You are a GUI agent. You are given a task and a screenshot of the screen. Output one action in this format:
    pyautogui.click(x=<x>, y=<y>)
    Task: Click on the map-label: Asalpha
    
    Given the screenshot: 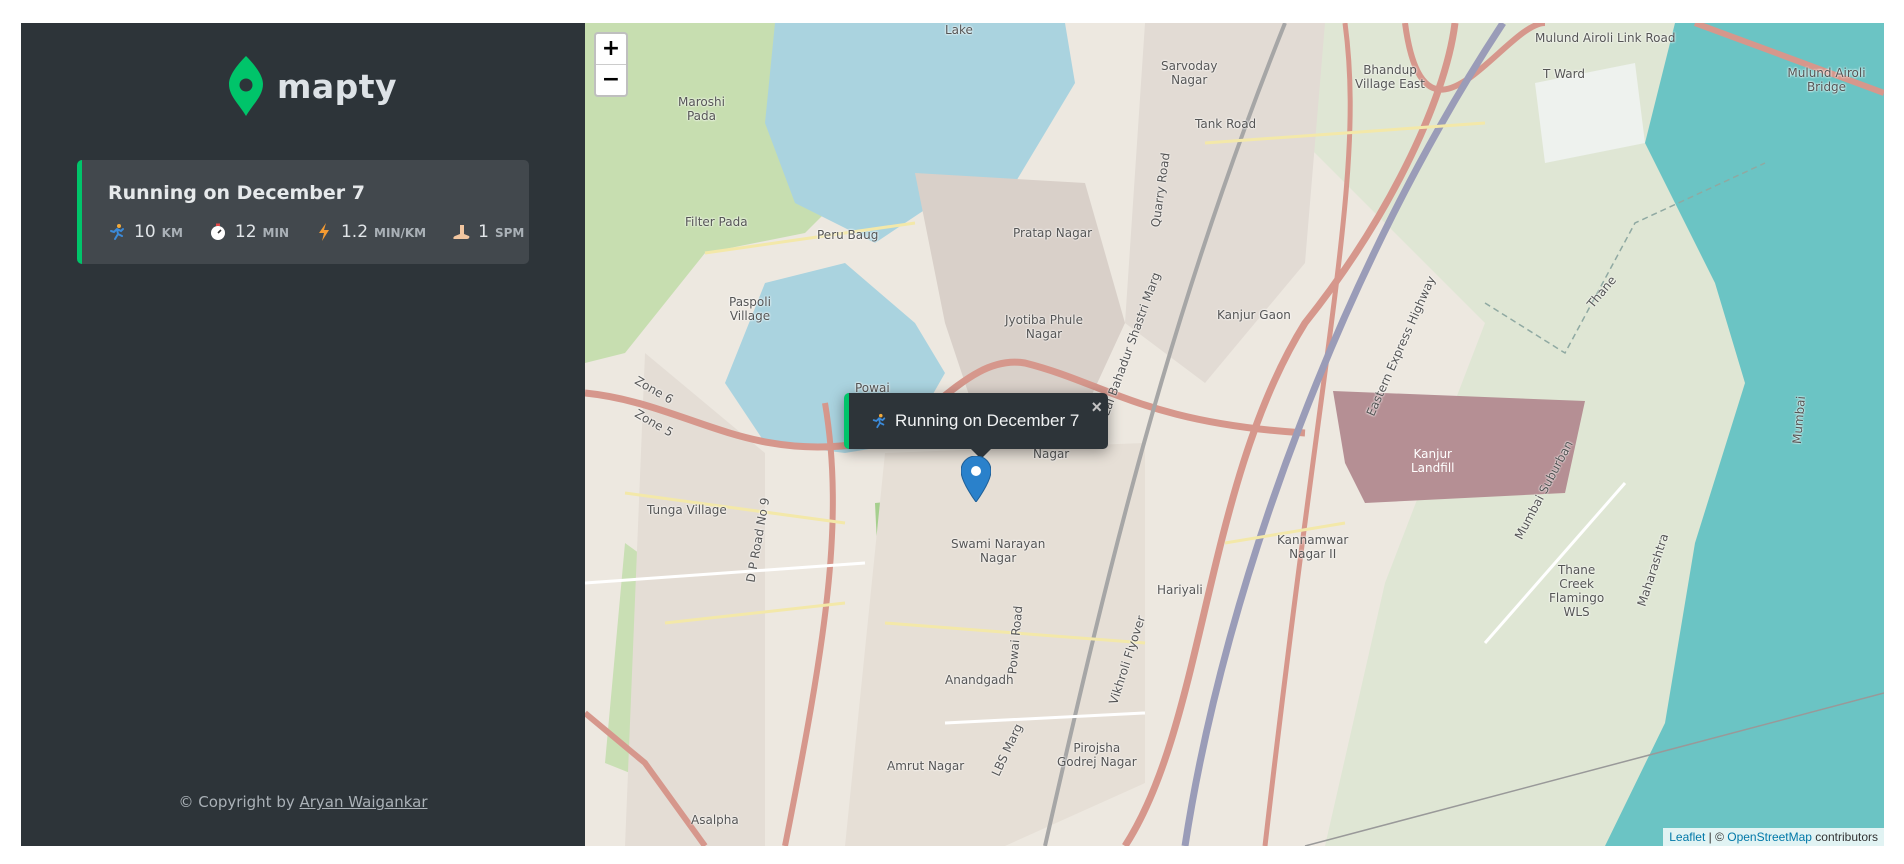 What is the action you would take?
    pyautogui.click(x=715, y=820)
    